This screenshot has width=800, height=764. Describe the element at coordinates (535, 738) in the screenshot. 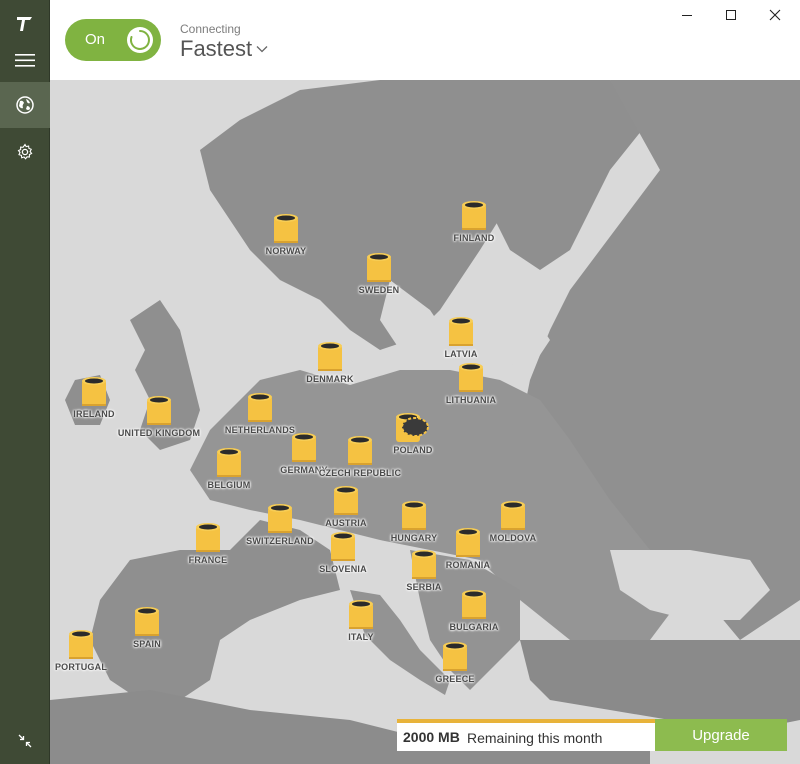

I see `data-remaining-text: Remaining this month` at that location.